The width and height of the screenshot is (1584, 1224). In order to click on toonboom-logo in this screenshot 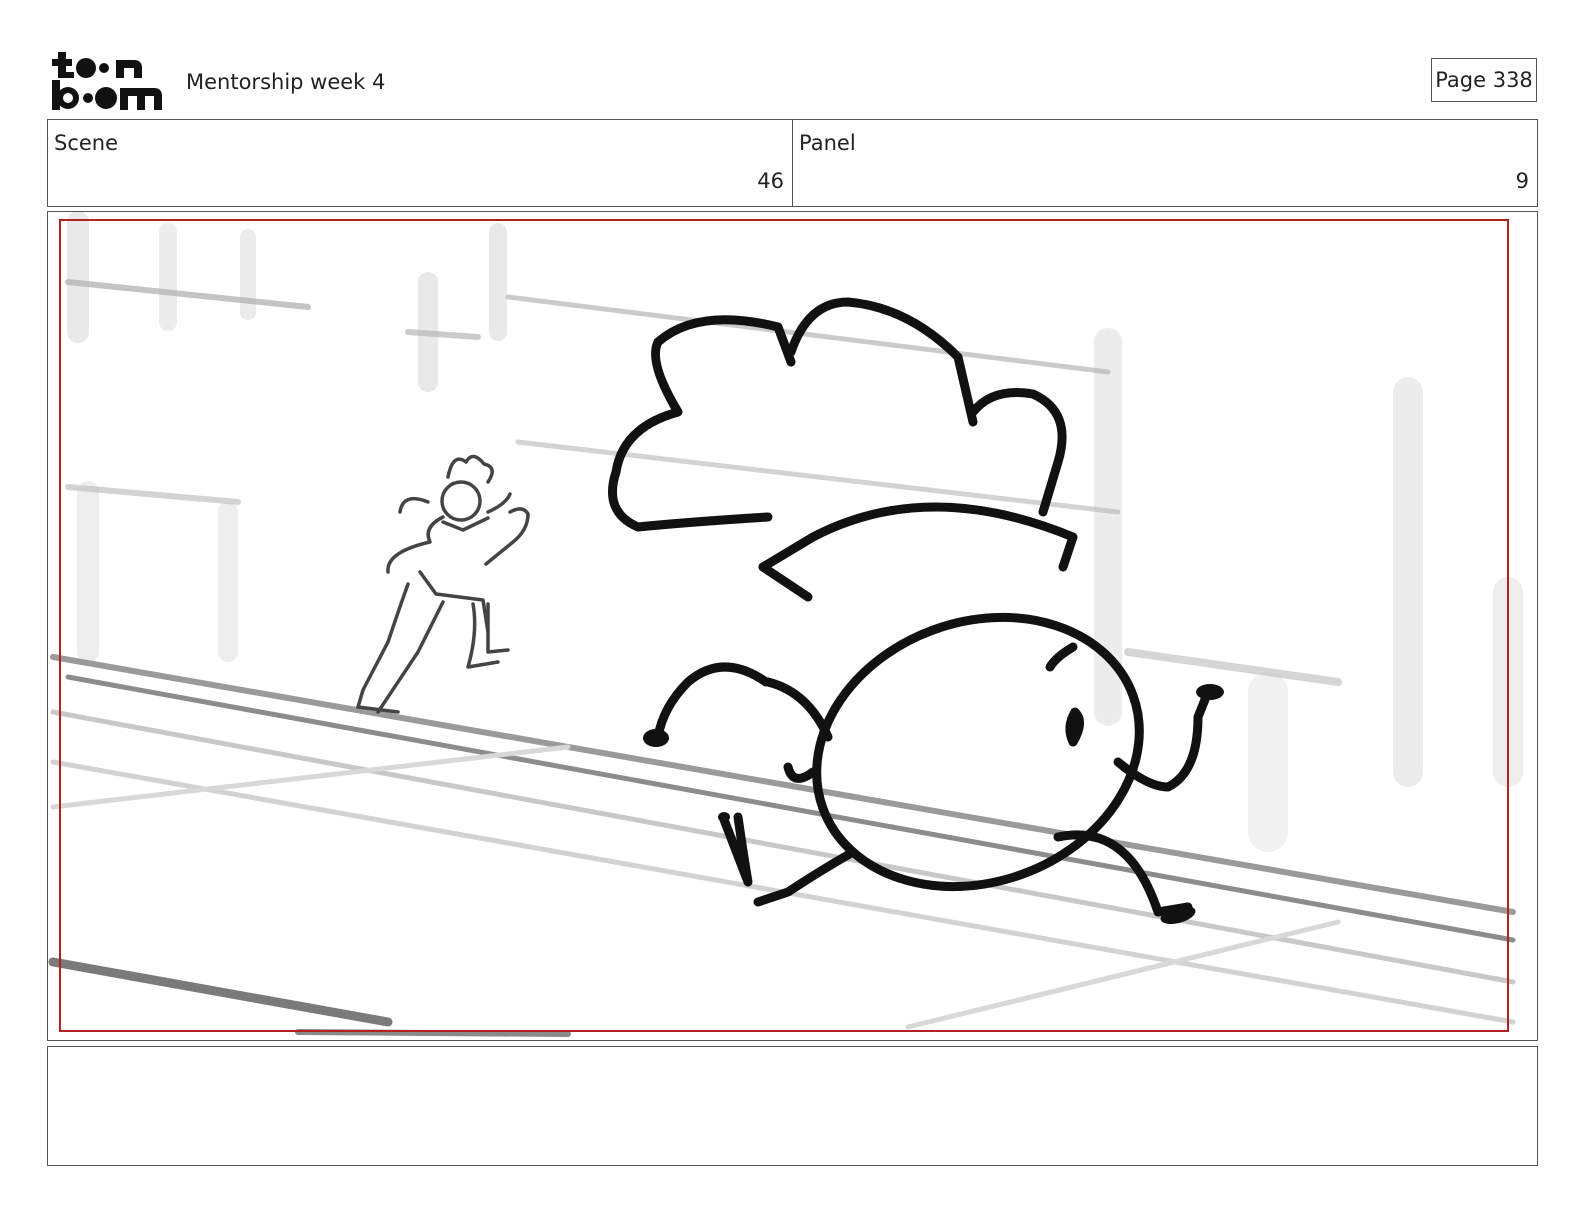, I will do `click(107, 81)`.